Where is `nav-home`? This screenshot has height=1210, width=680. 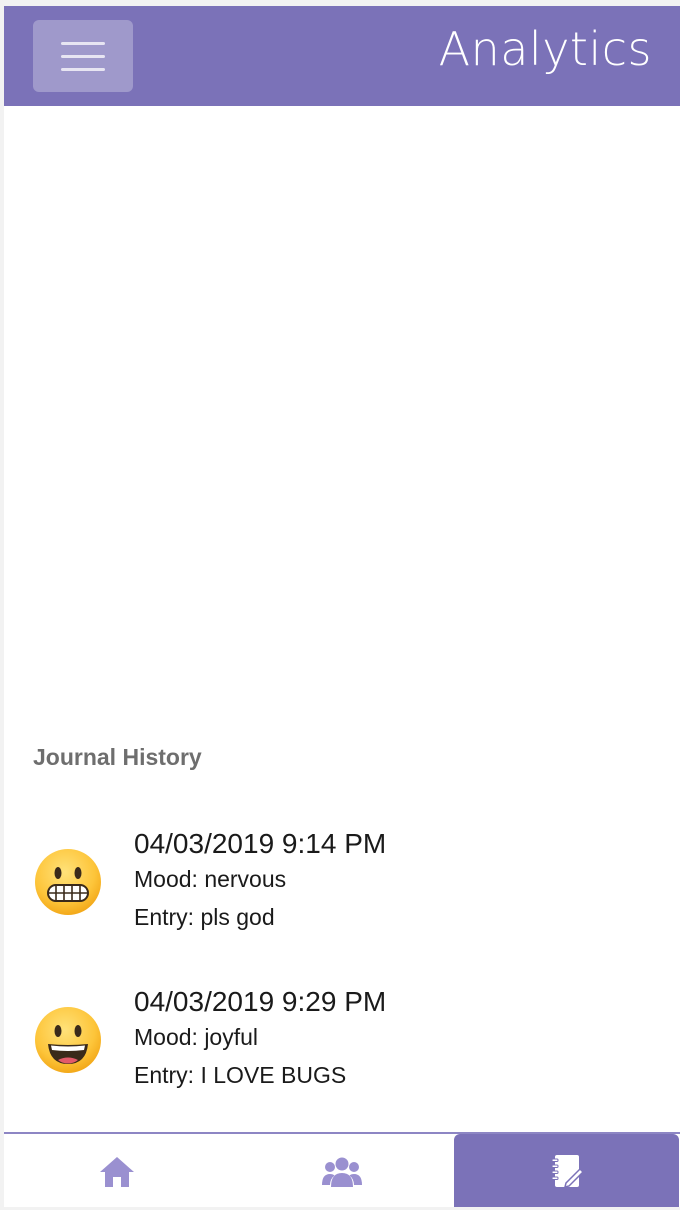 nav-home is located at coordinates (116, 1170).